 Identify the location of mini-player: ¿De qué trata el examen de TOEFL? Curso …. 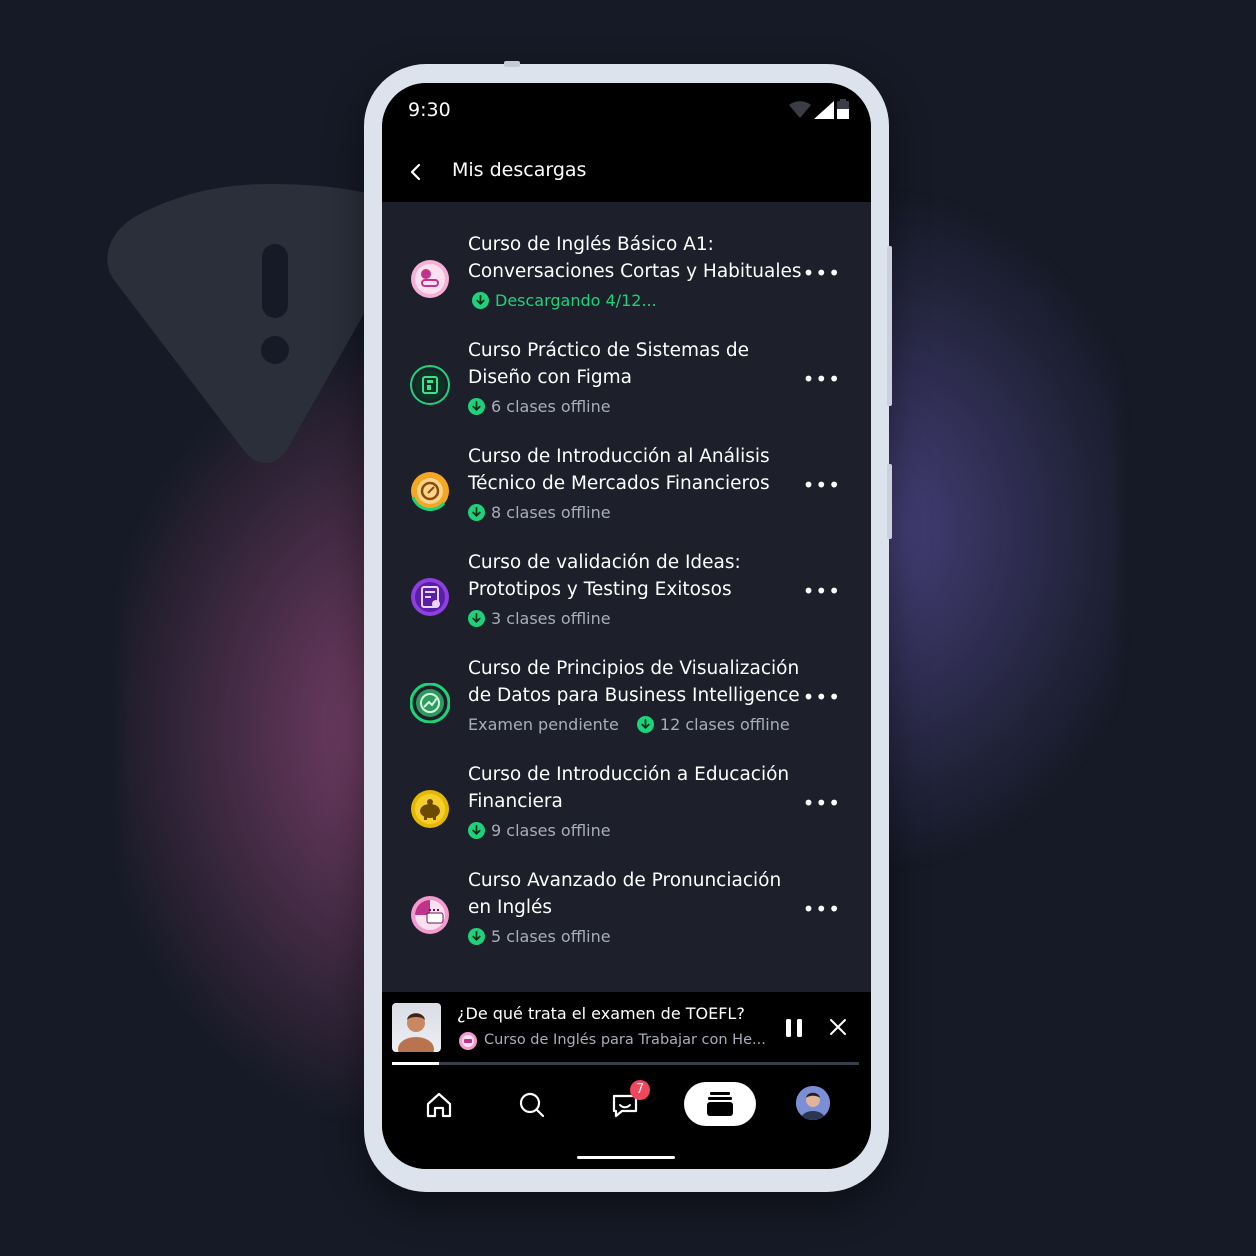
(626, 1034).